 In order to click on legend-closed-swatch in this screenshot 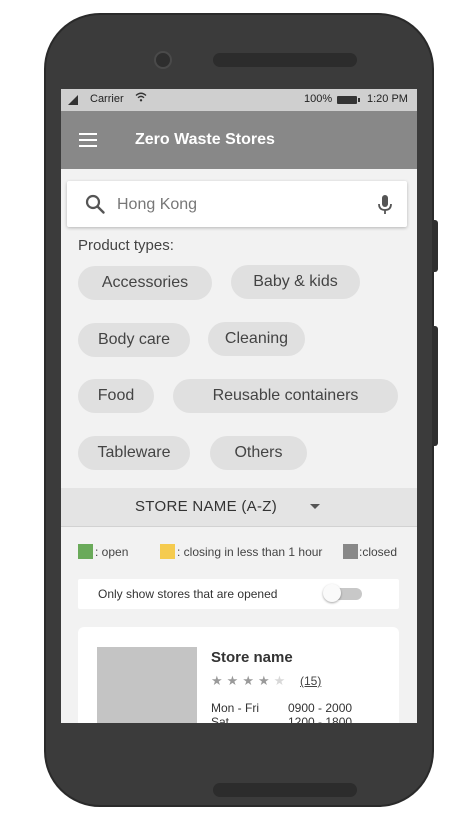, I will do `click(350, 551)`.